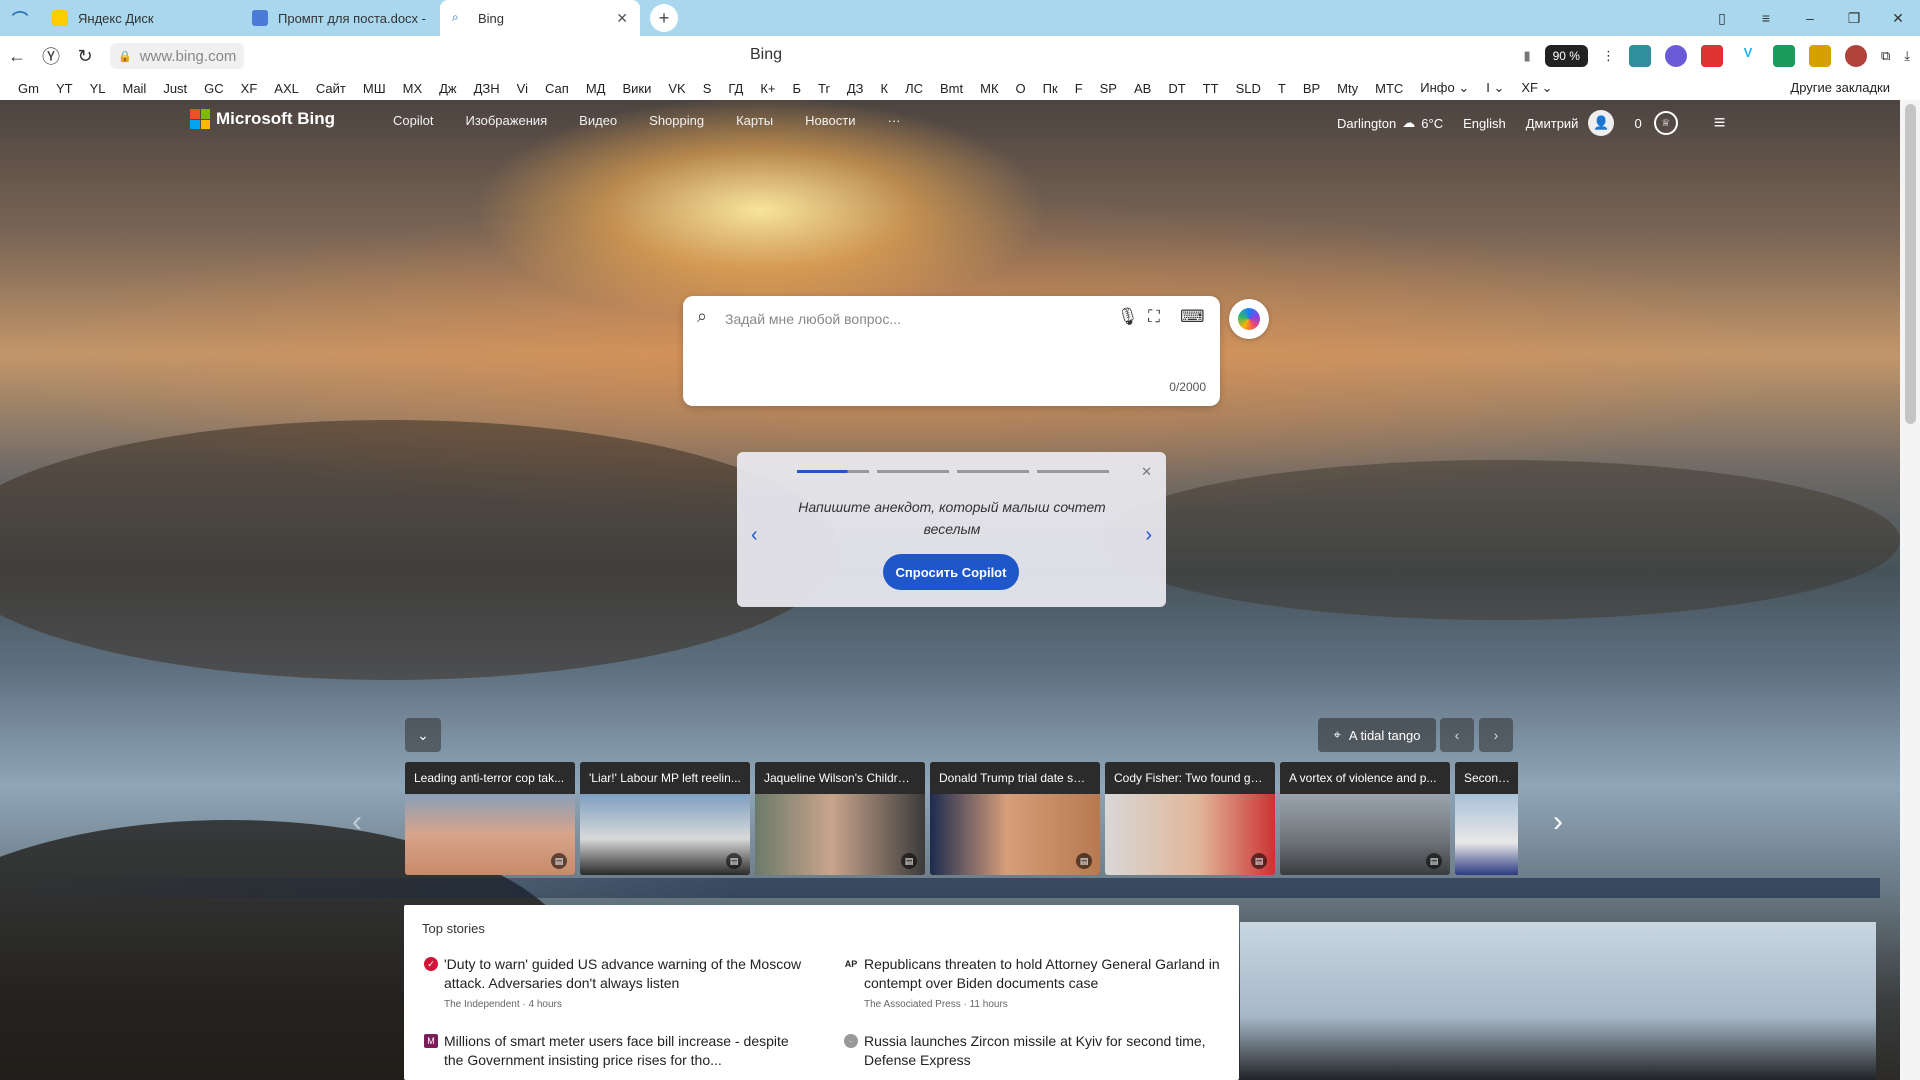 Image resolution: width=1920 pixels, height=1080 pixels. I want to click on bookmark-item: S, so click(707, 88).